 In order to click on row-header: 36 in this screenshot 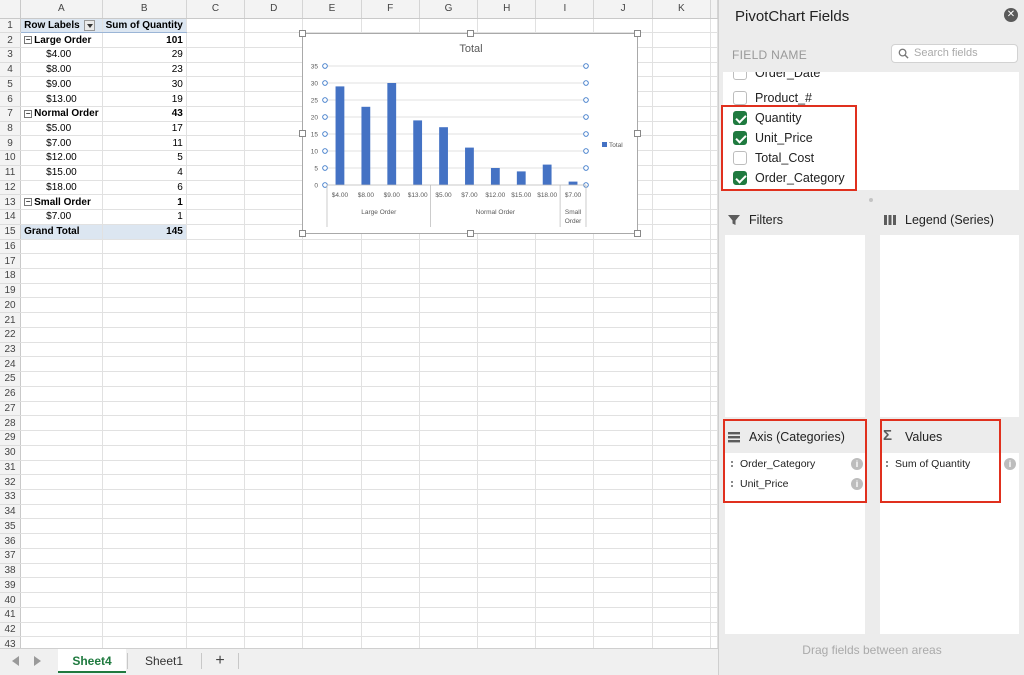, I will do `click(11, 541)`.